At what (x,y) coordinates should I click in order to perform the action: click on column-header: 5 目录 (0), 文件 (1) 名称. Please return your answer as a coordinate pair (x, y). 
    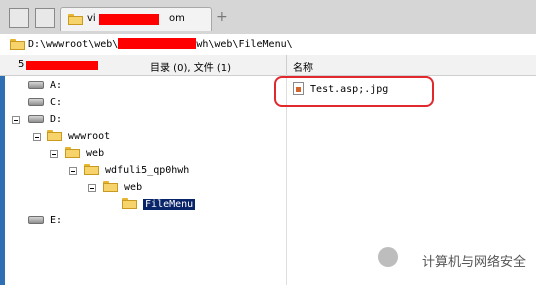
    Looking at the image, I should click on (268, 65).